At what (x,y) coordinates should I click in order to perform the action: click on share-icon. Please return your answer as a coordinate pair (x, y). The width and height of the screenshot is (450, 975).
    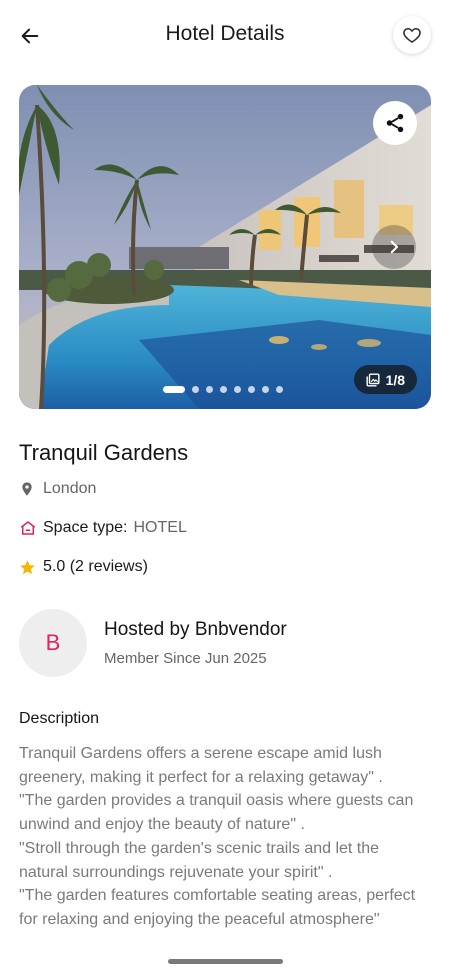
    Looking at the image, I should click on (395, 123).